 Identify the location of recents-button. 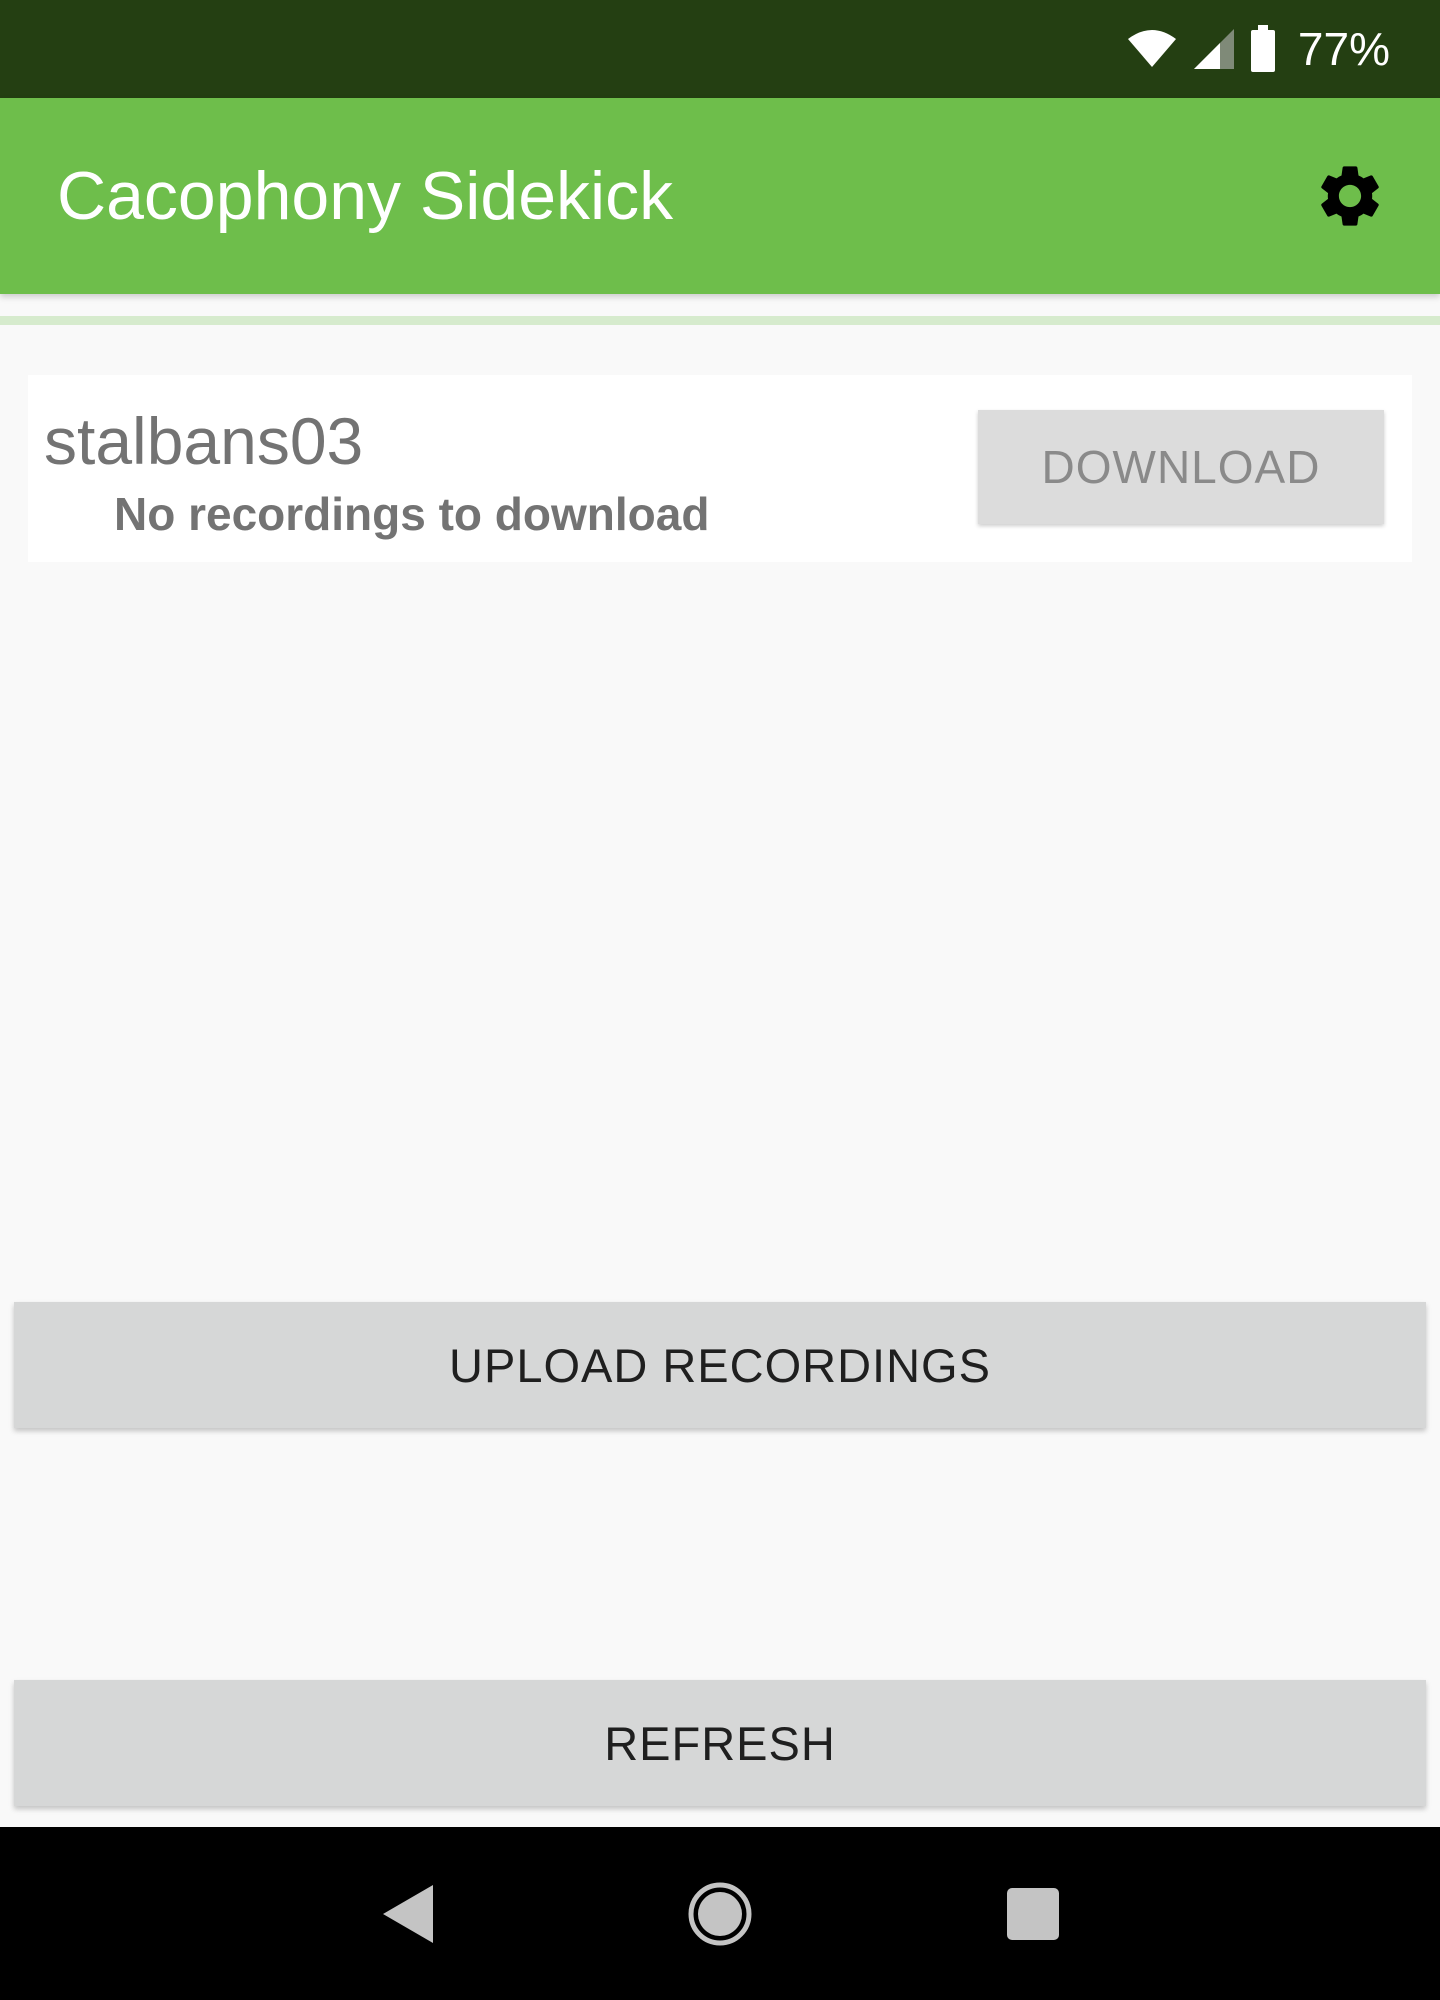
(1033, 1914).